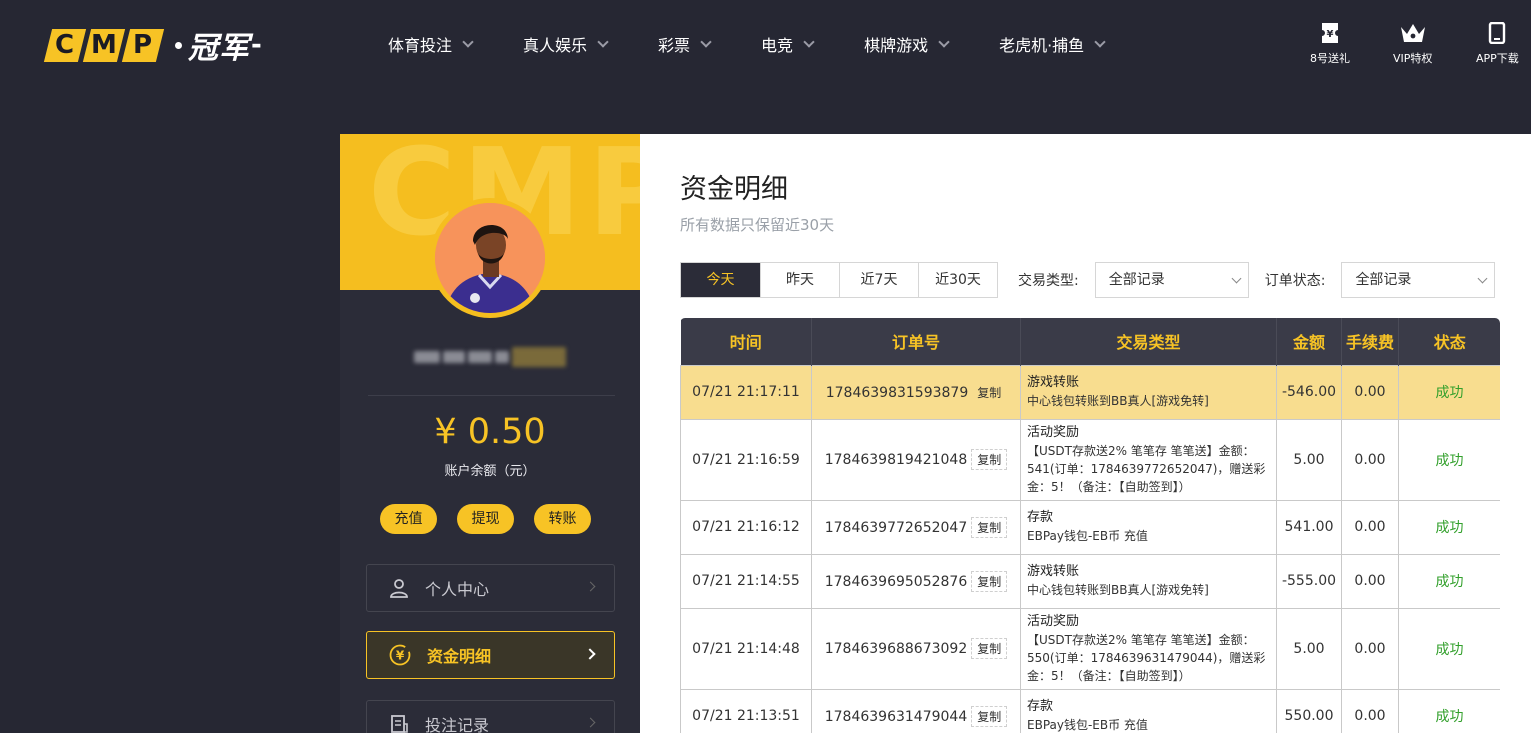 The width and height of the screenshot is (1531, 733). What do you see at coordinates (490, 655) in the screenshot?
I see `sidebar-item-funds: ¥ 资金明细` at bounding box center [490, 655].